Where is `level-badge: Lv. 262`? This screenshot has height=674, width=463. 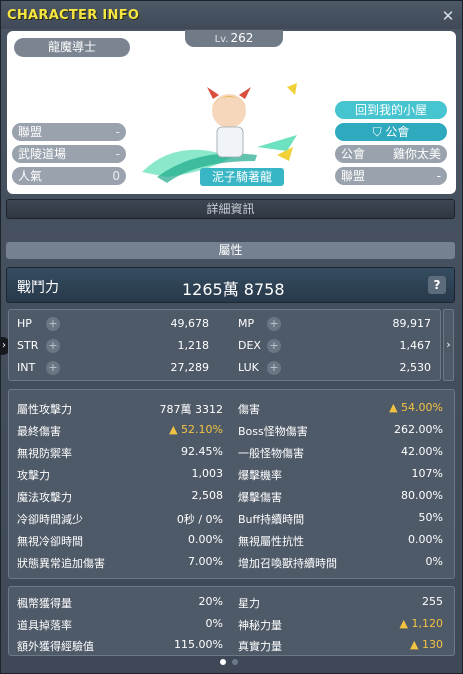
level-badge: Lv. 262 is located at coordinates (234, 38).